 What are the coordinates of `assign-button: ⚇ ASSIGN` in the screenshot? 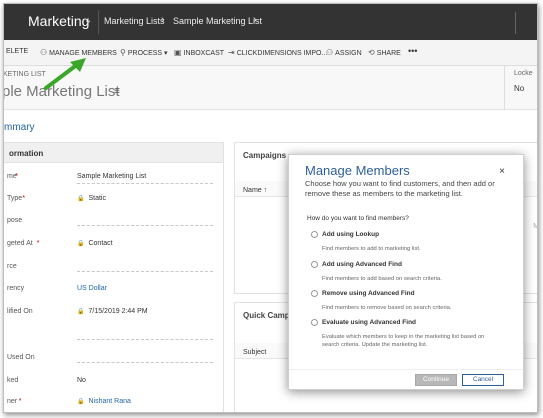 It's located at (344, 52).